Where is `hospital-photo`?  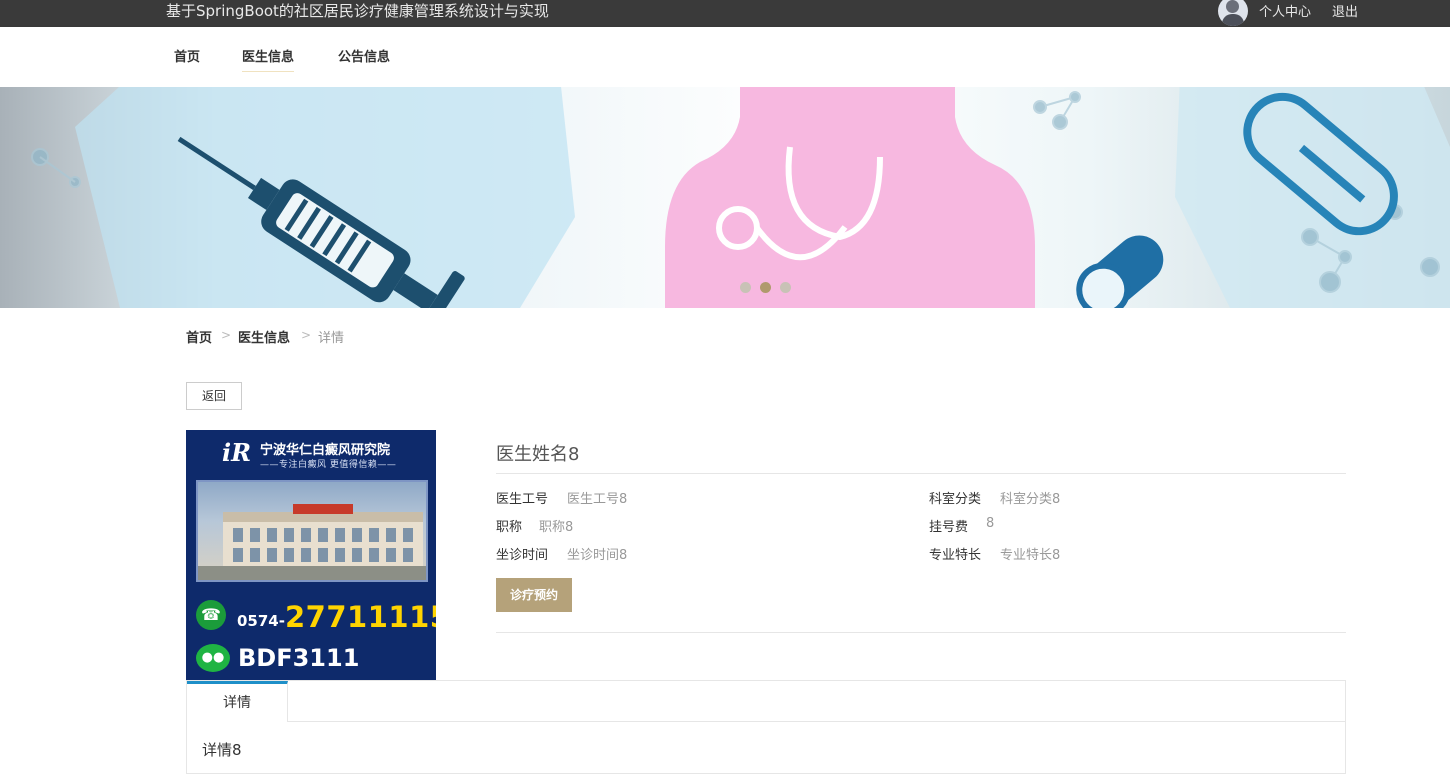
hospital-photo is located at coordinates (312, 531).